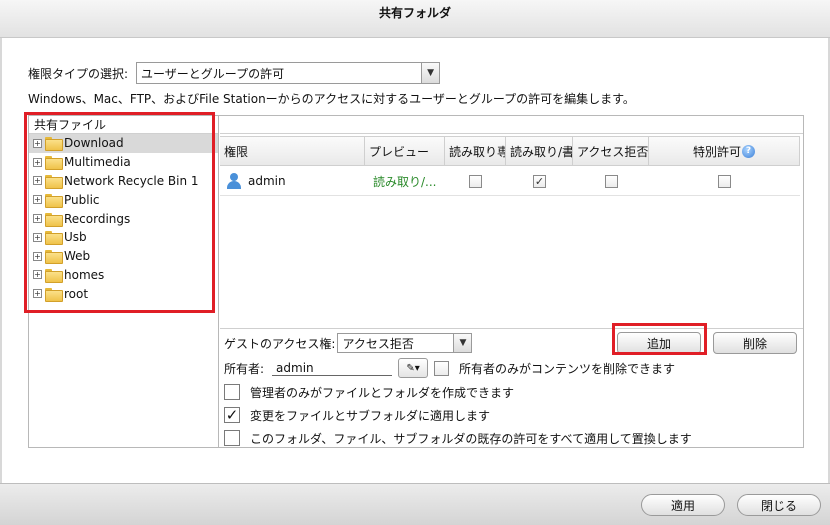 This screenshot has height=525, width=830. Describe the element at coordinates (97, 162) in the screenshot. I see `tree-item-label: Multimedia` at that location.